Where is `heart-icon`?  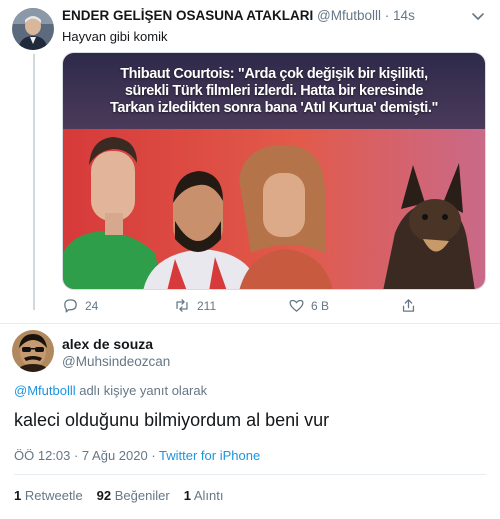
heart-icon is located at coordinates (296, 305).